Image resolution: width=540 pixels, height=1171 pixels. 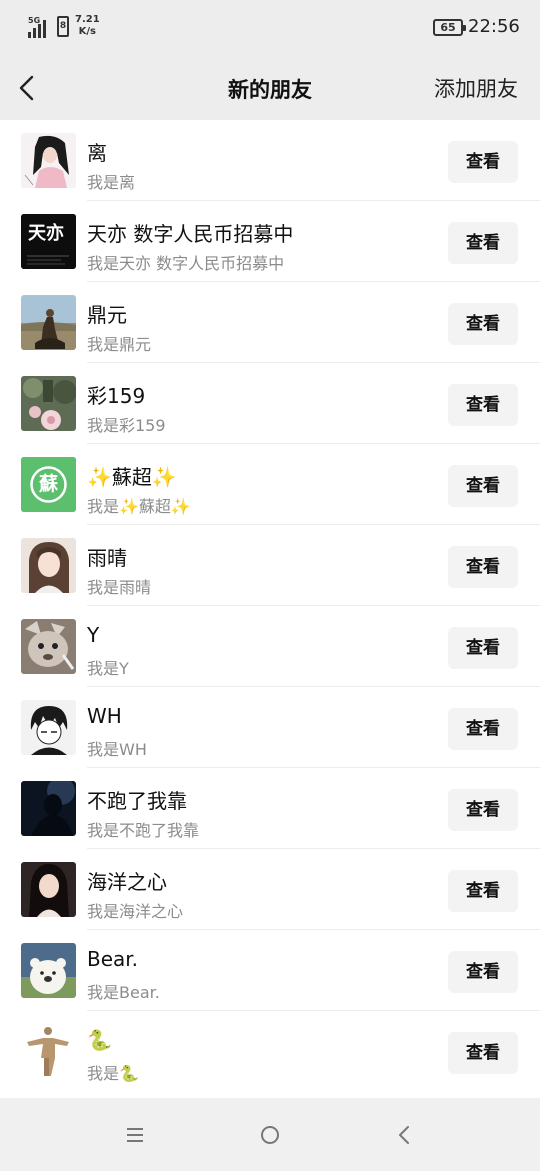 I want to click on friend-request-message: 我是WH, so click(x=117, y=749).